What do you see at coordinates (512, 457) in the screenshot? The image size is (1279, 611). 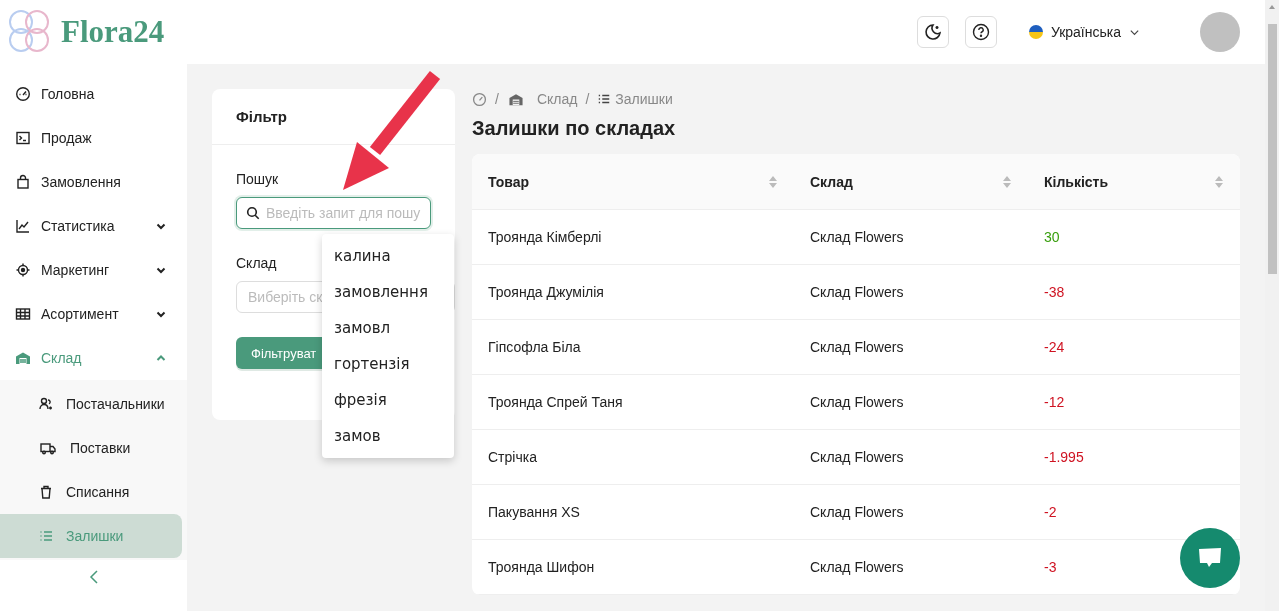 I see `table-cell: Стрічка` at bounding box center [512, 457].